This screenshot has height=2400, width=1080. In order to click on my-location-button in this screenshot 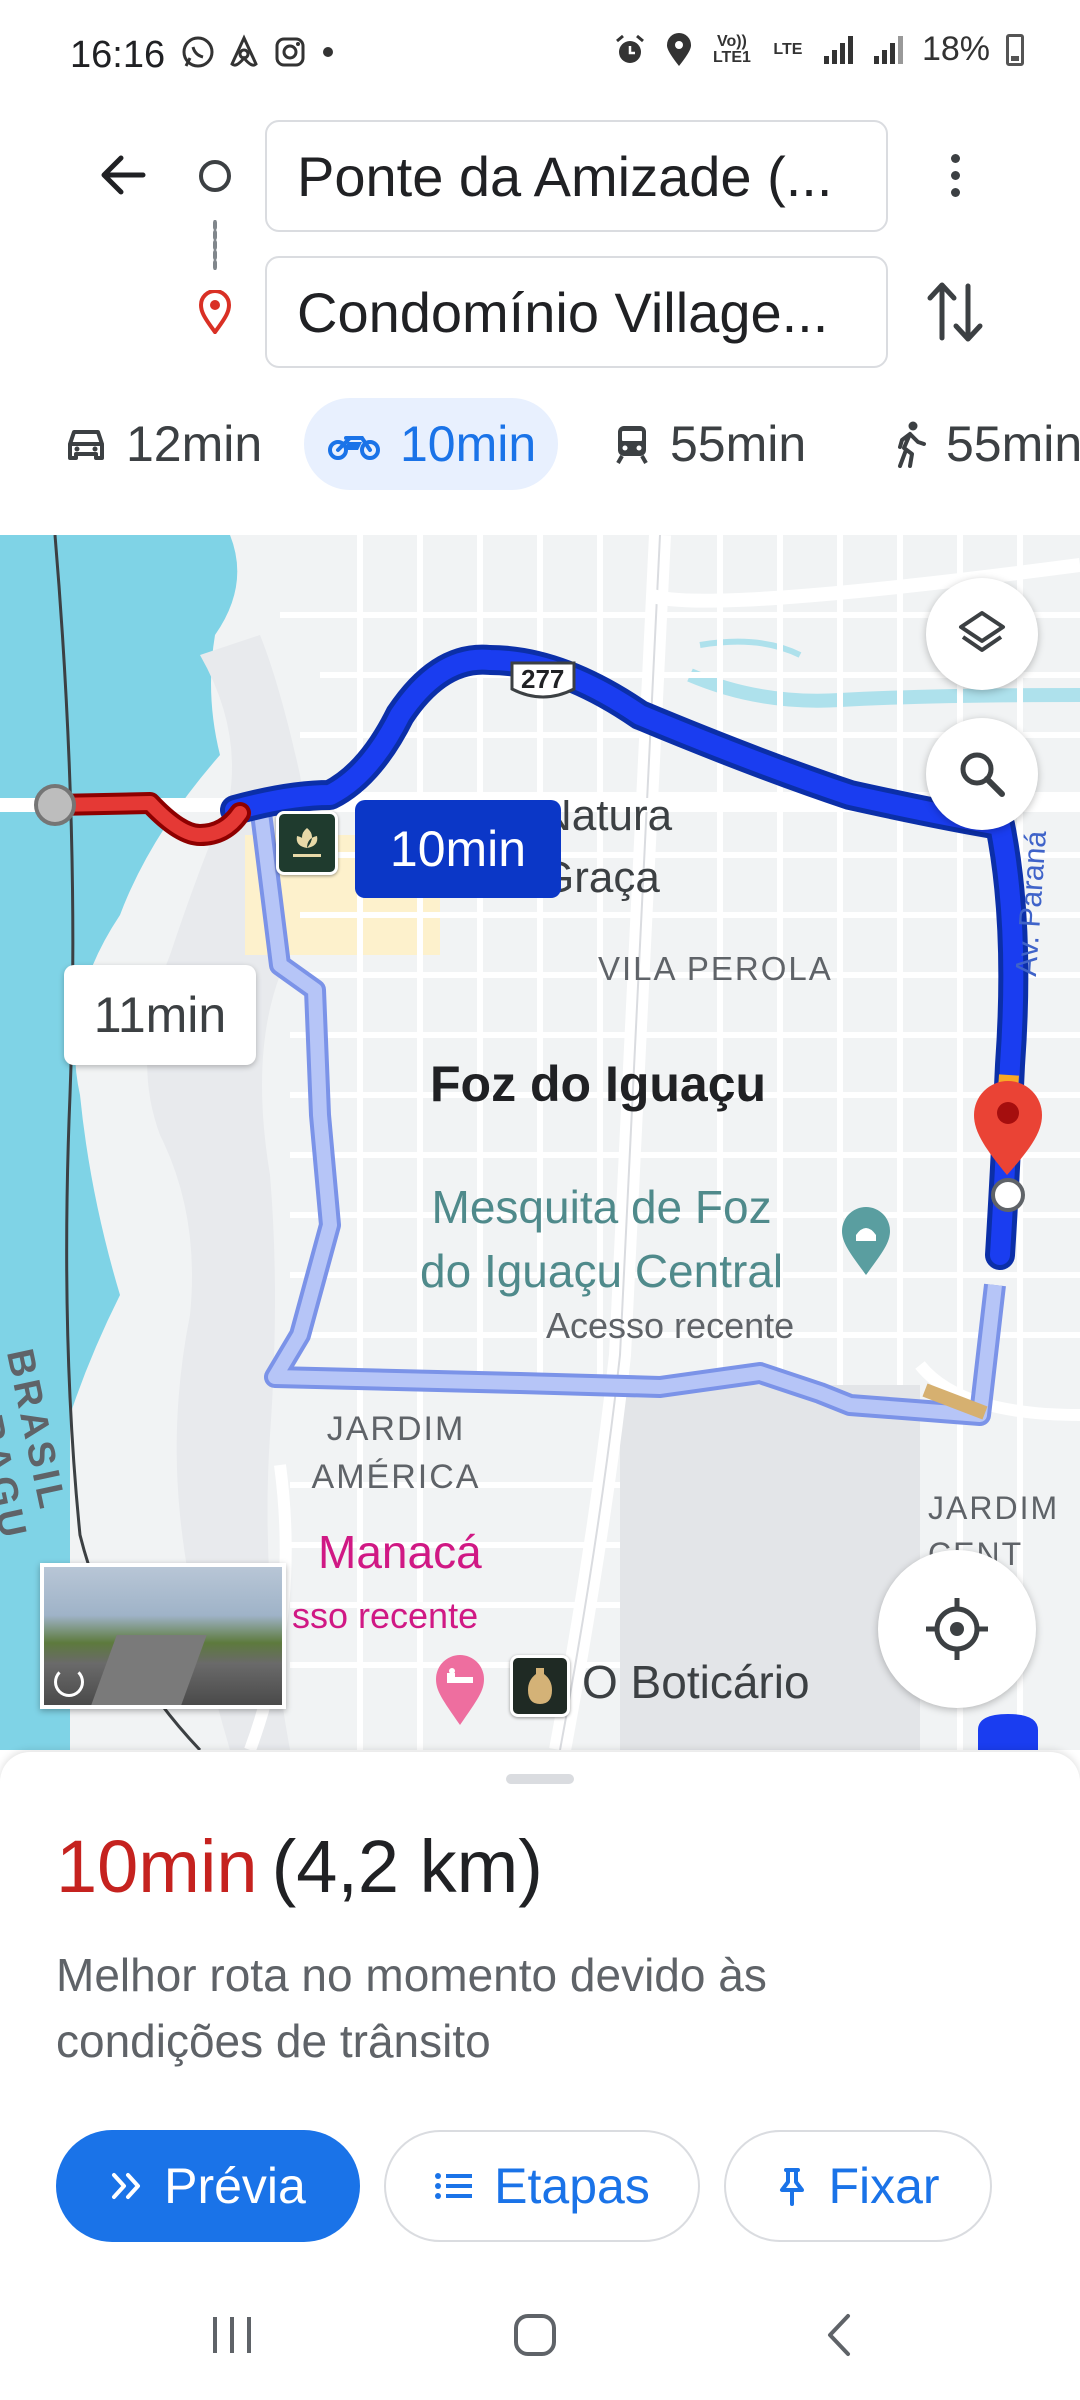, I will do `click(957, 1629)`.